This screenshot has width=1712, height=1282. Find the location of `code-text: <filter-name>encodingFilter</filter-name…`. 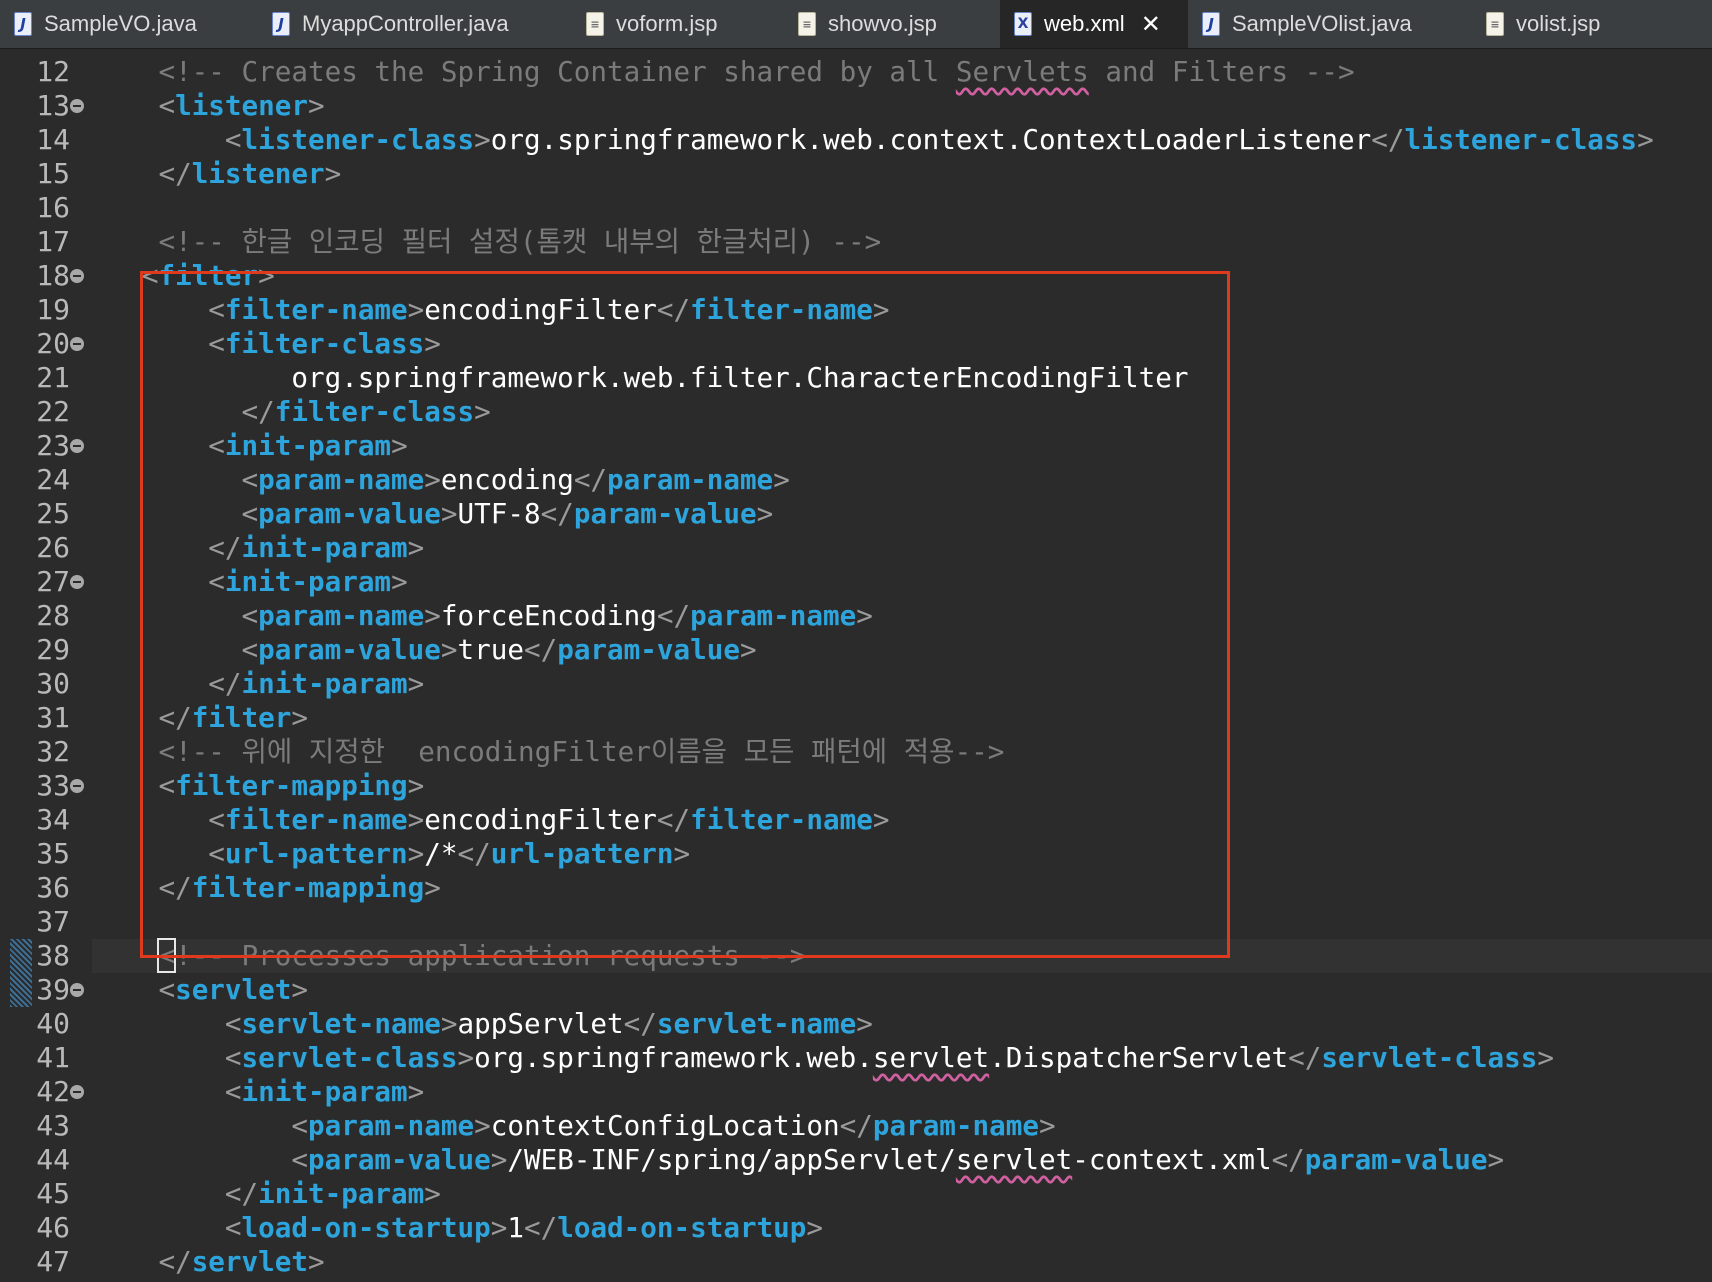

code-text: <filter-name>encodingFilter</filter-name… is located at coordinates (549, 309).